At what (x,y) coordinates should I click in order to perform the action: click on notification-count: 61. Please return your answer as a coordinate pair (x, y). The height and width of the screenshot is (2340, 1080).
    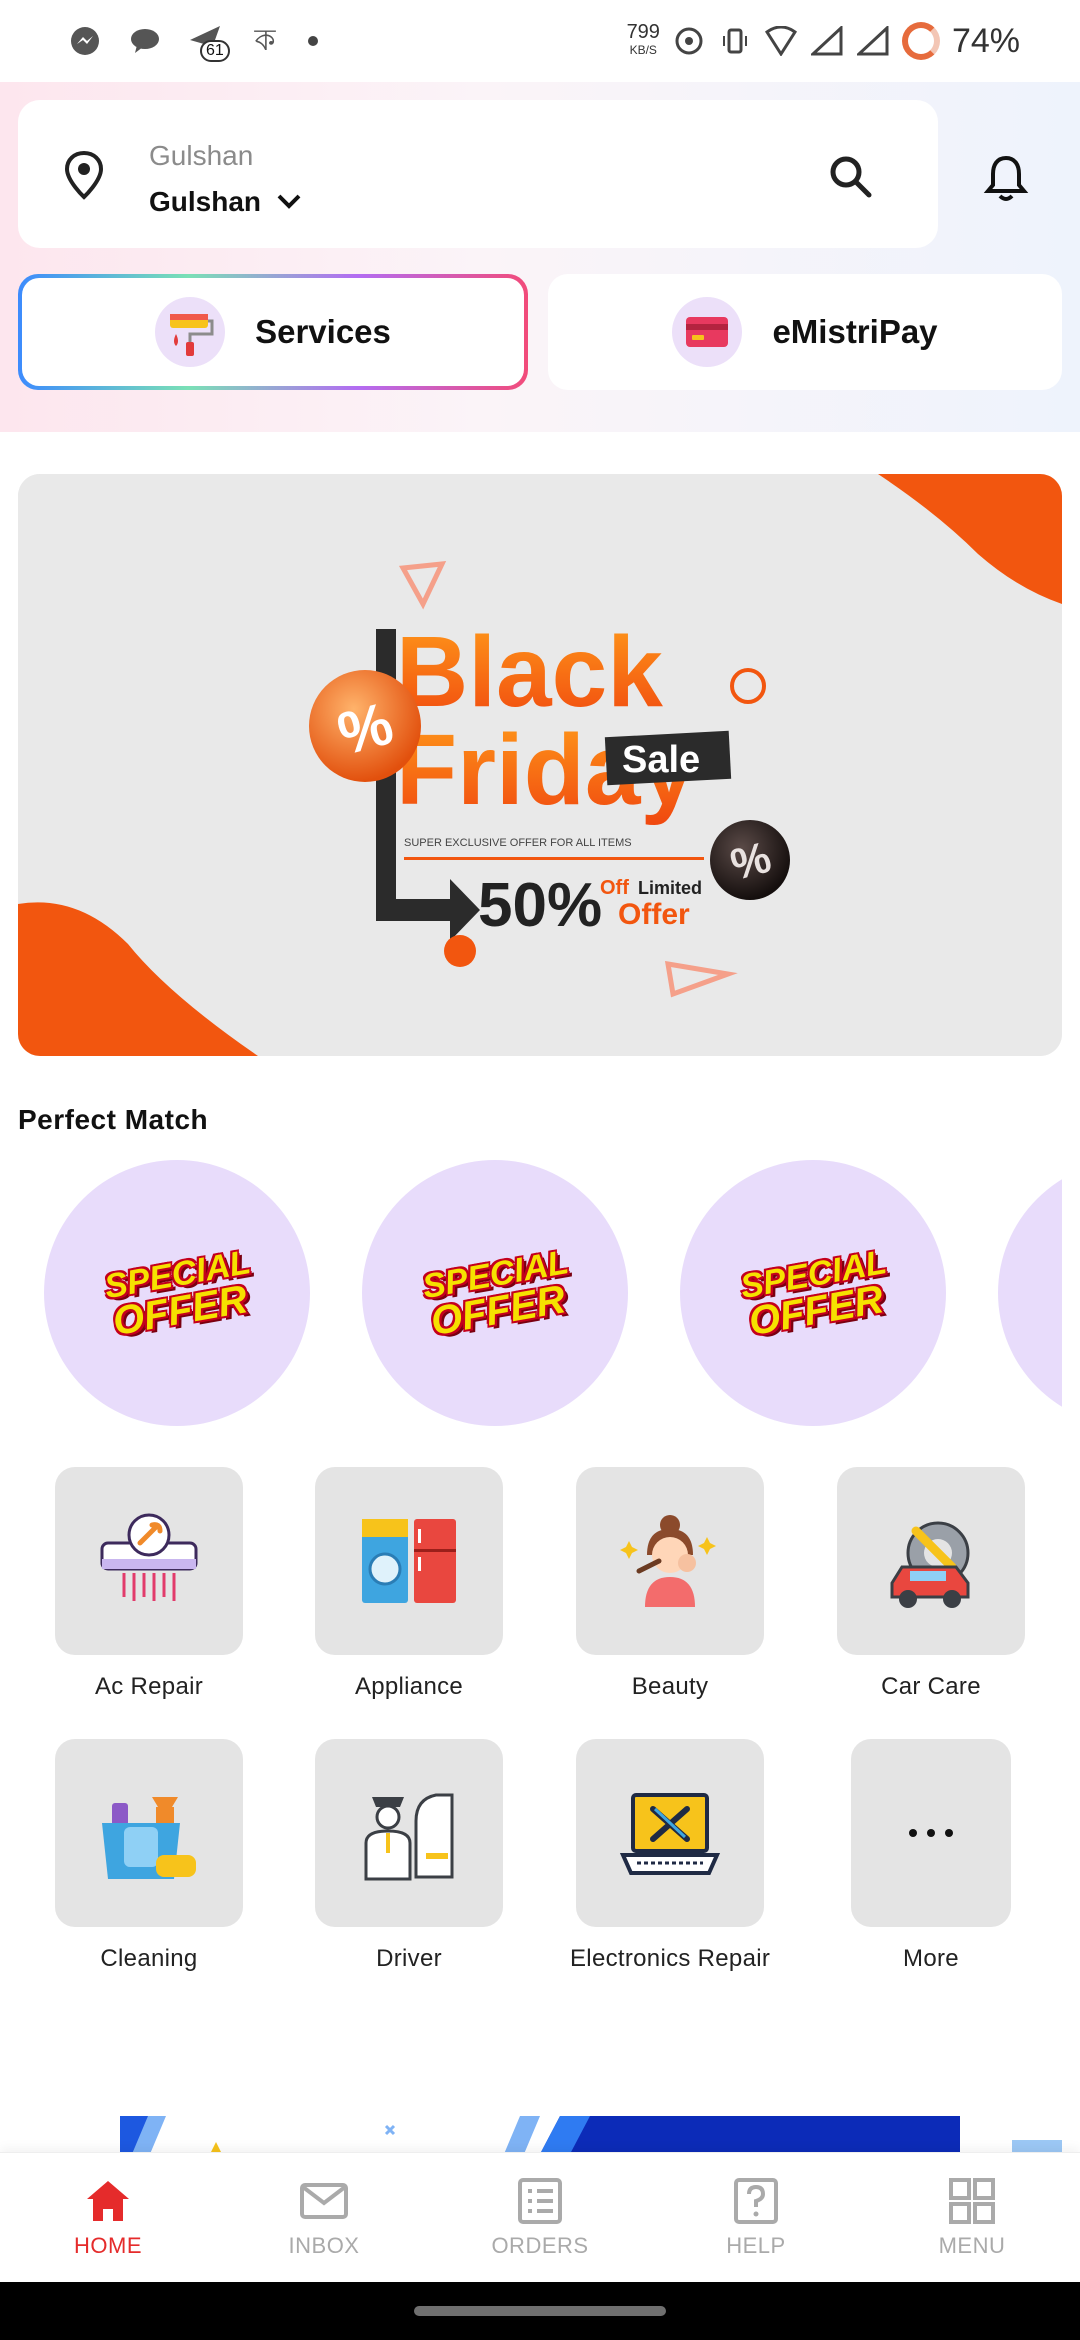
    Looking at the image, I should click on (215, 51).